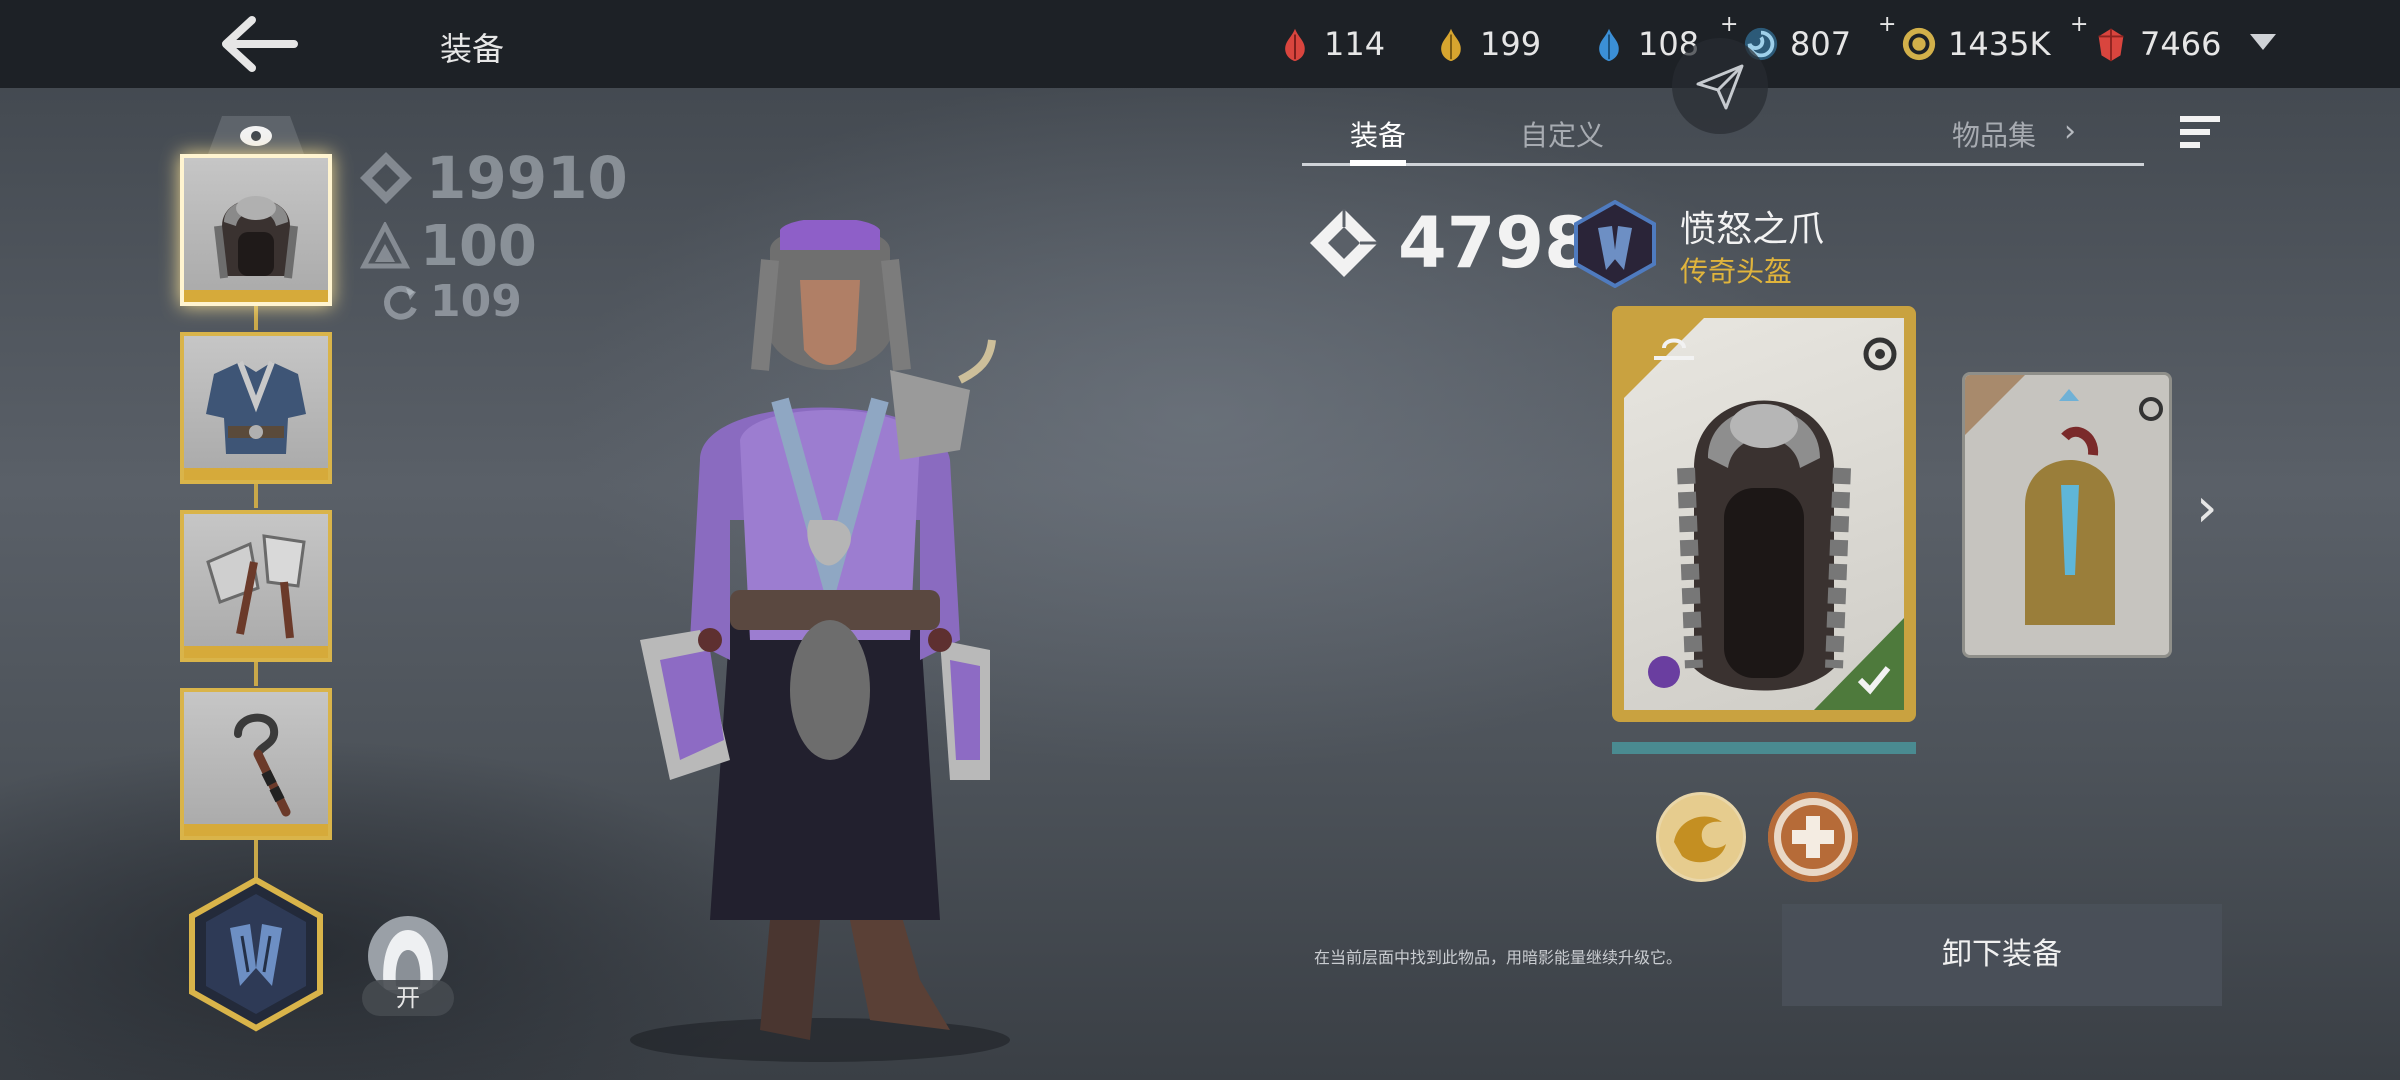 This screenshot has width=2400, height=1080. What do you see at coordinates (1821, 44) in the screenshot?
I see `resource-value: 807` at bounding box center [1821, 44].